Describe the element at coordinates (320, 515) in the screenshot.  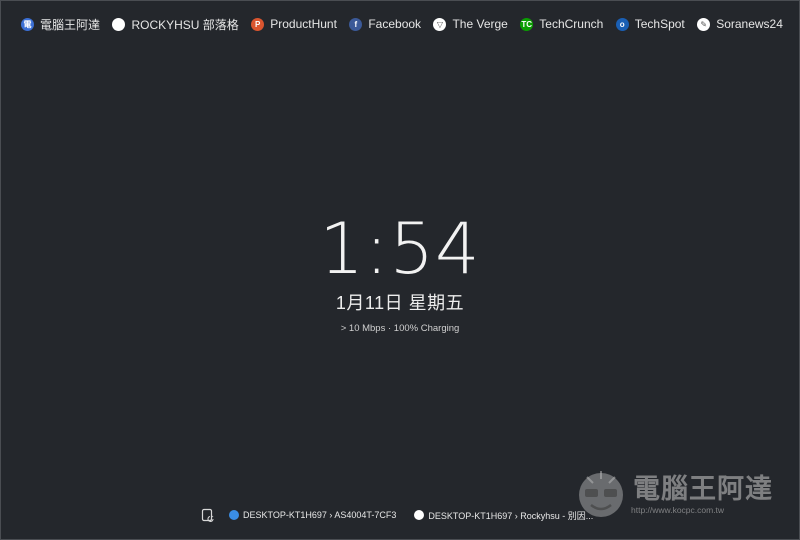
I see `device-tab-label: DESKTOP-KT1H697 › AS4004T-7CF3` at that location.